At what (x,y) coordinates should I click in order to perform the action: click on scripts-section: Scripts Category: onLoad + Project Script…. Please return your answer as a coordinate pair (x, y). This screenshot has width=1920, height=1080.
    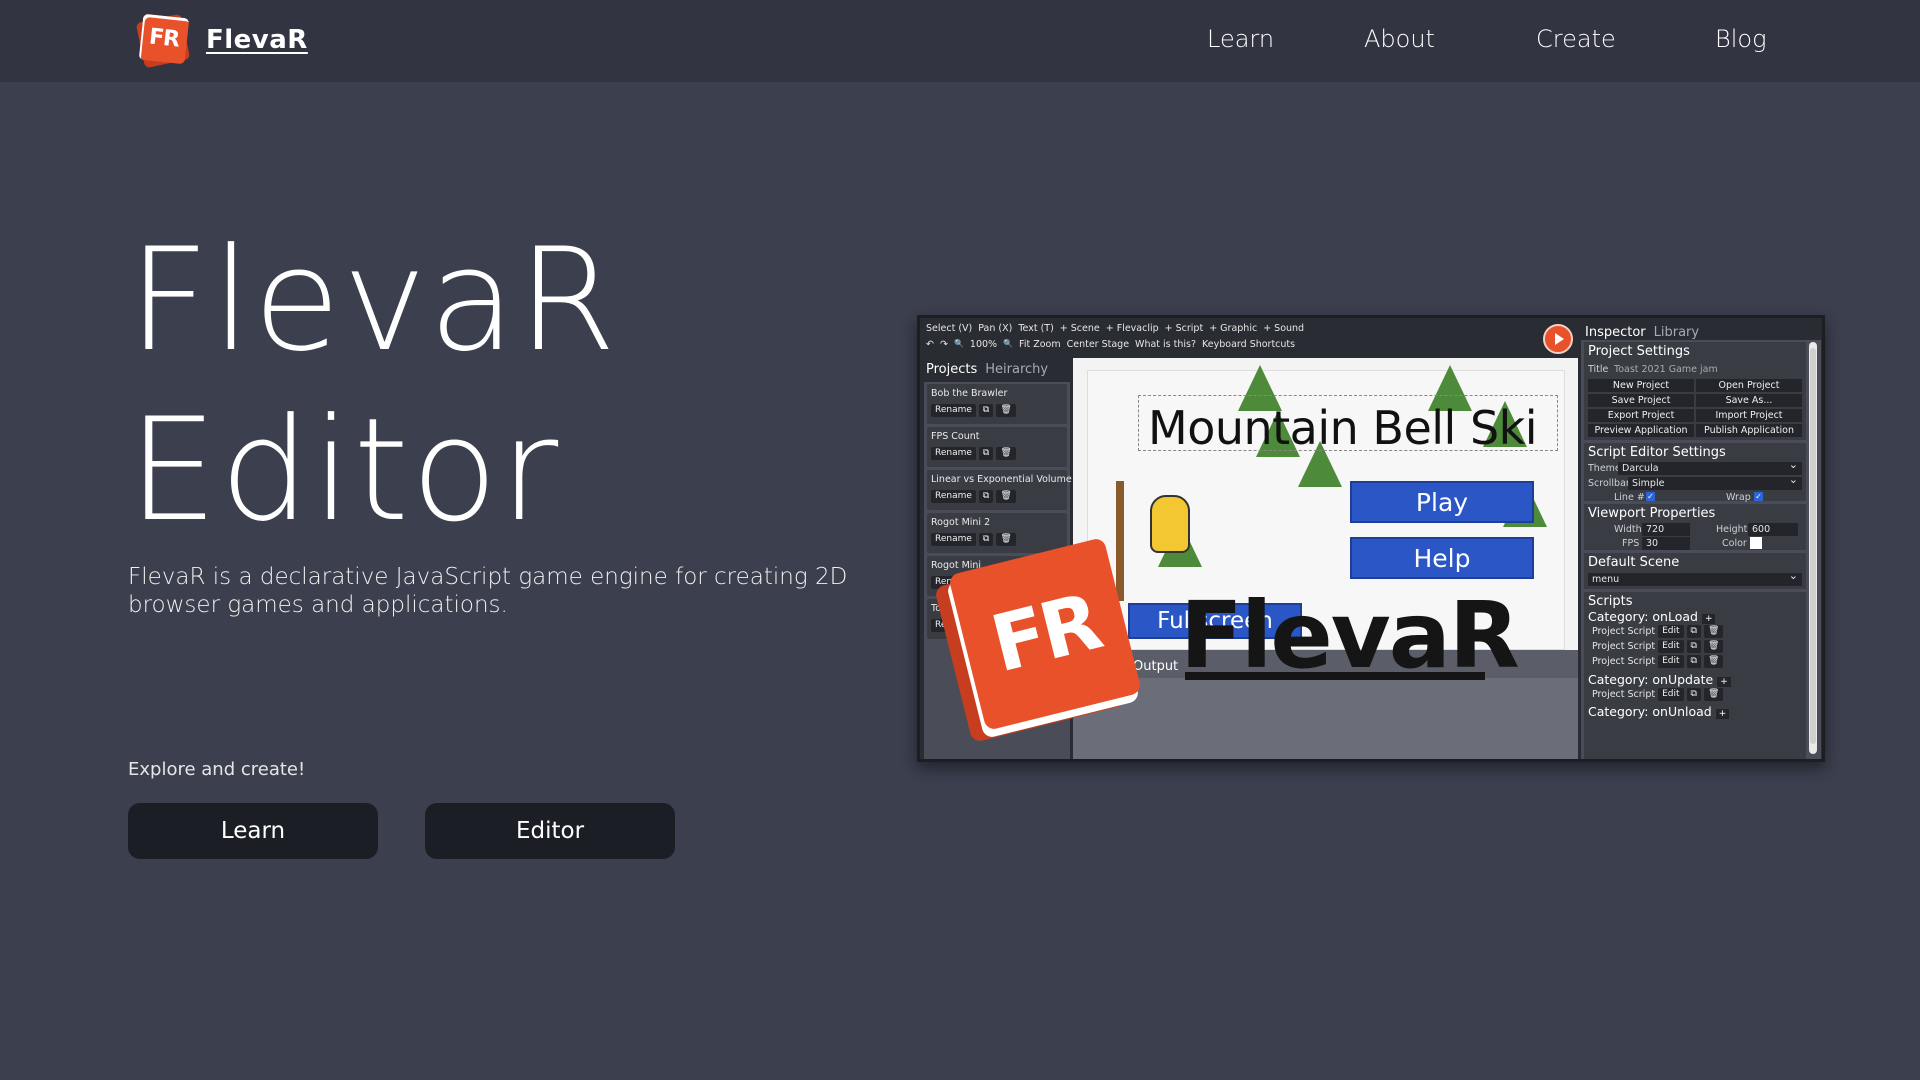
    Looking at the image, I should click on (1695, 675).